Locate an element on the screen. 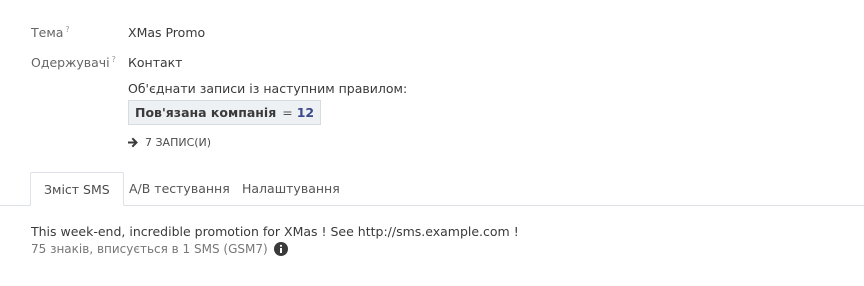 The width and height of the screenshot is (864, 286). sms-count-text: 75 знаків, вписується в 1 SMS (GSM7) is located at coordinates (149, 249).